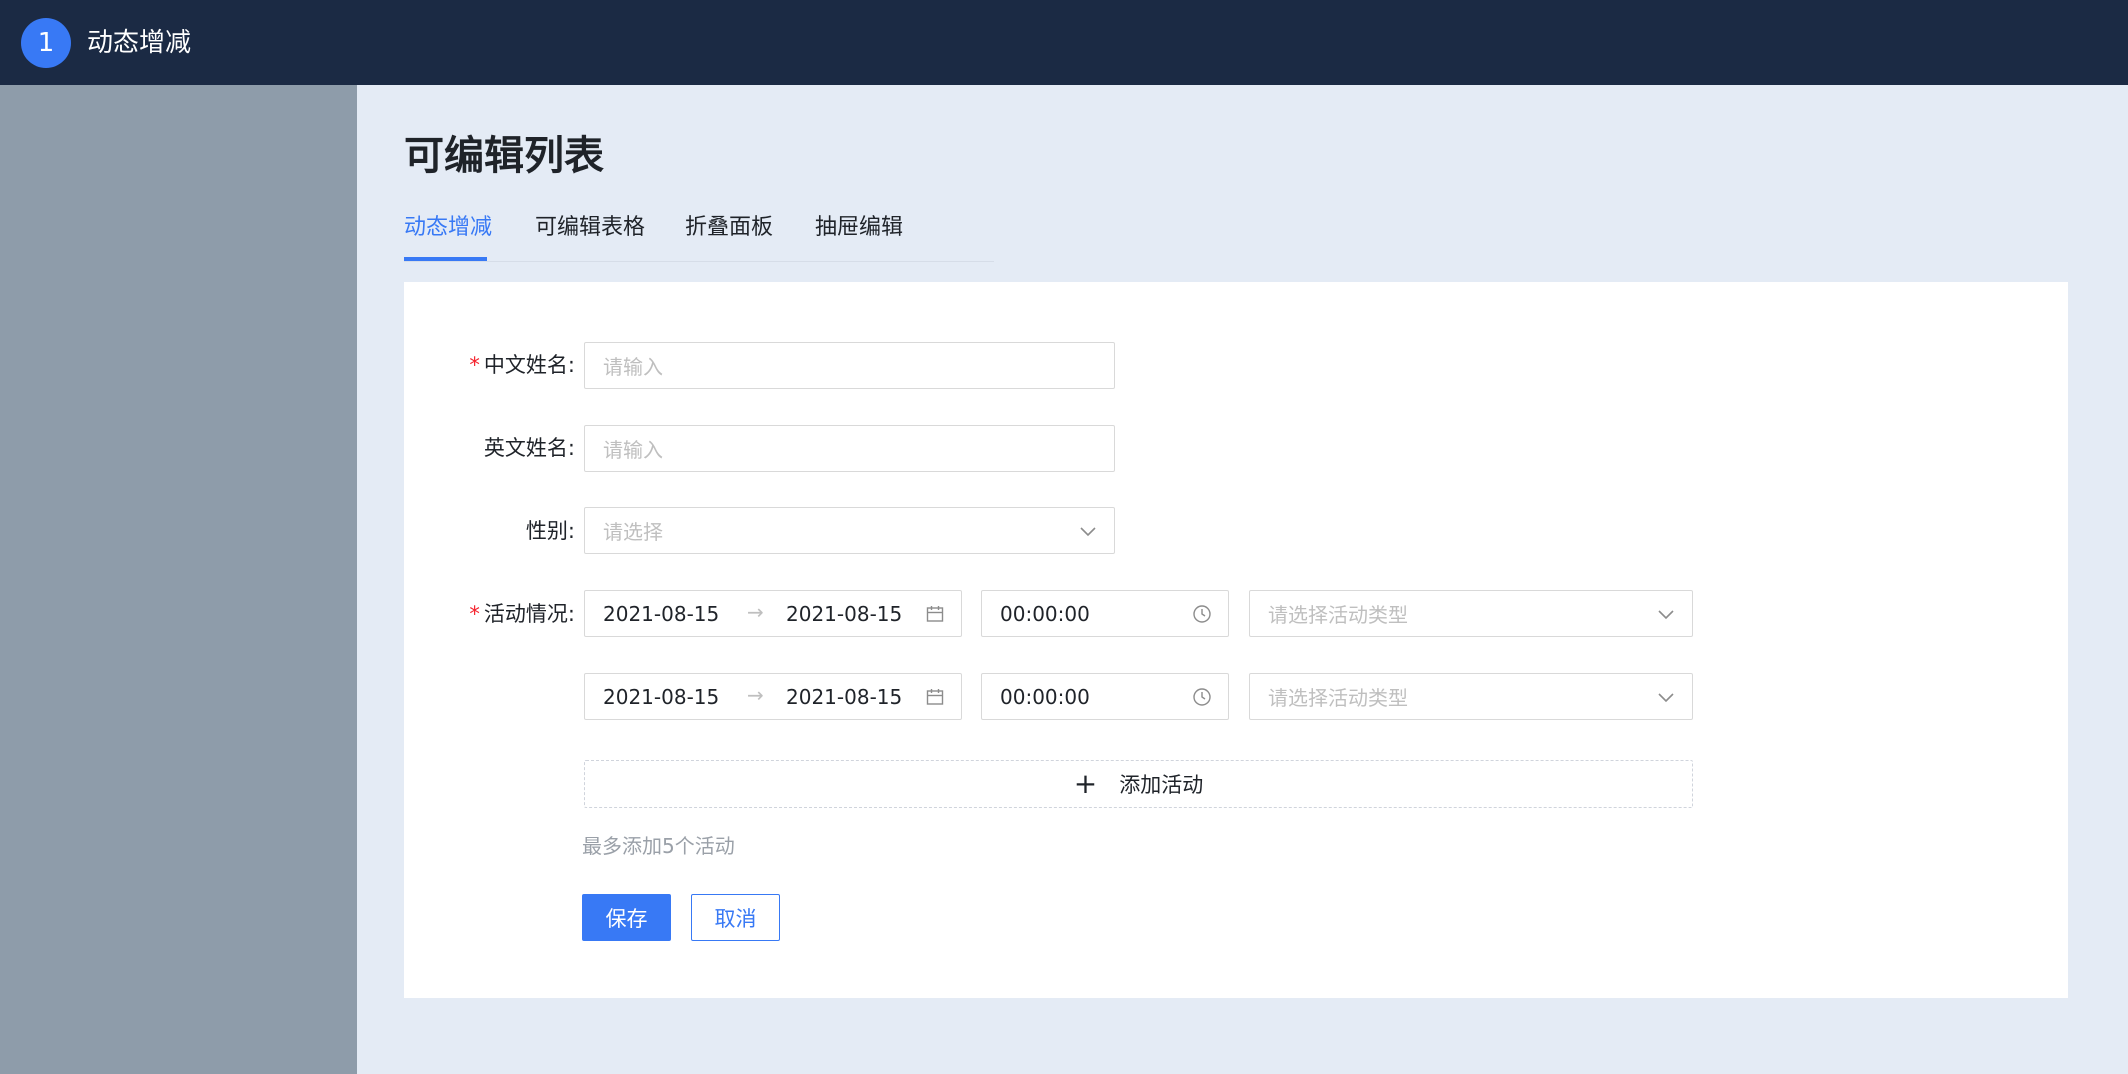  I want to click on cn-name-placeholder: 请输入, so click(633, 367).